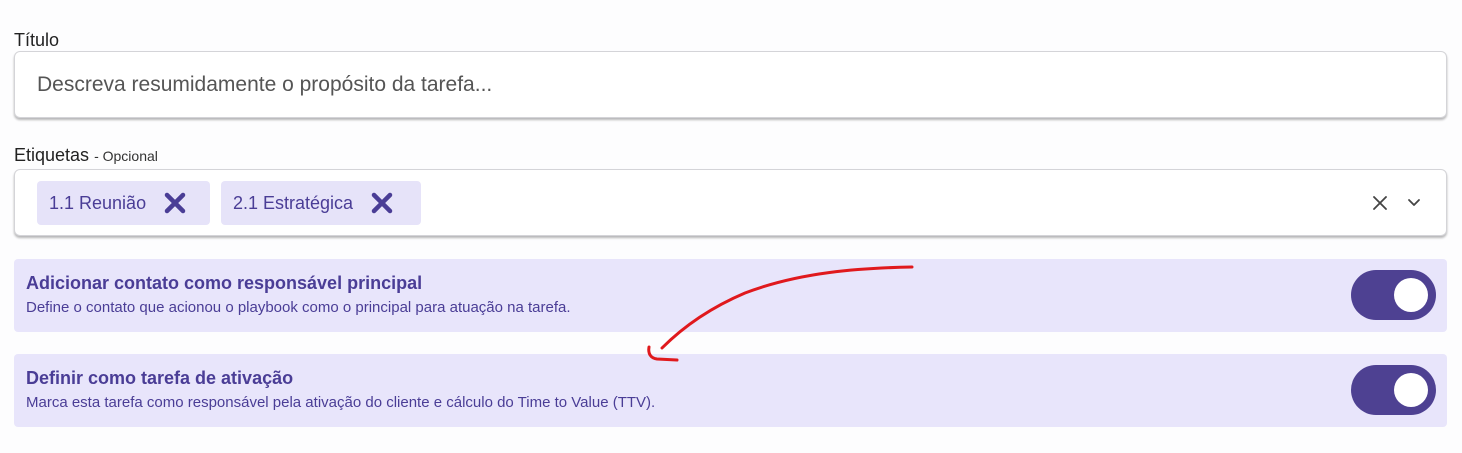  What do you see at coordinates (126, 156) in the screenshot?
I see `optional-hint: - Opcional` at bounding box center [126, 156].